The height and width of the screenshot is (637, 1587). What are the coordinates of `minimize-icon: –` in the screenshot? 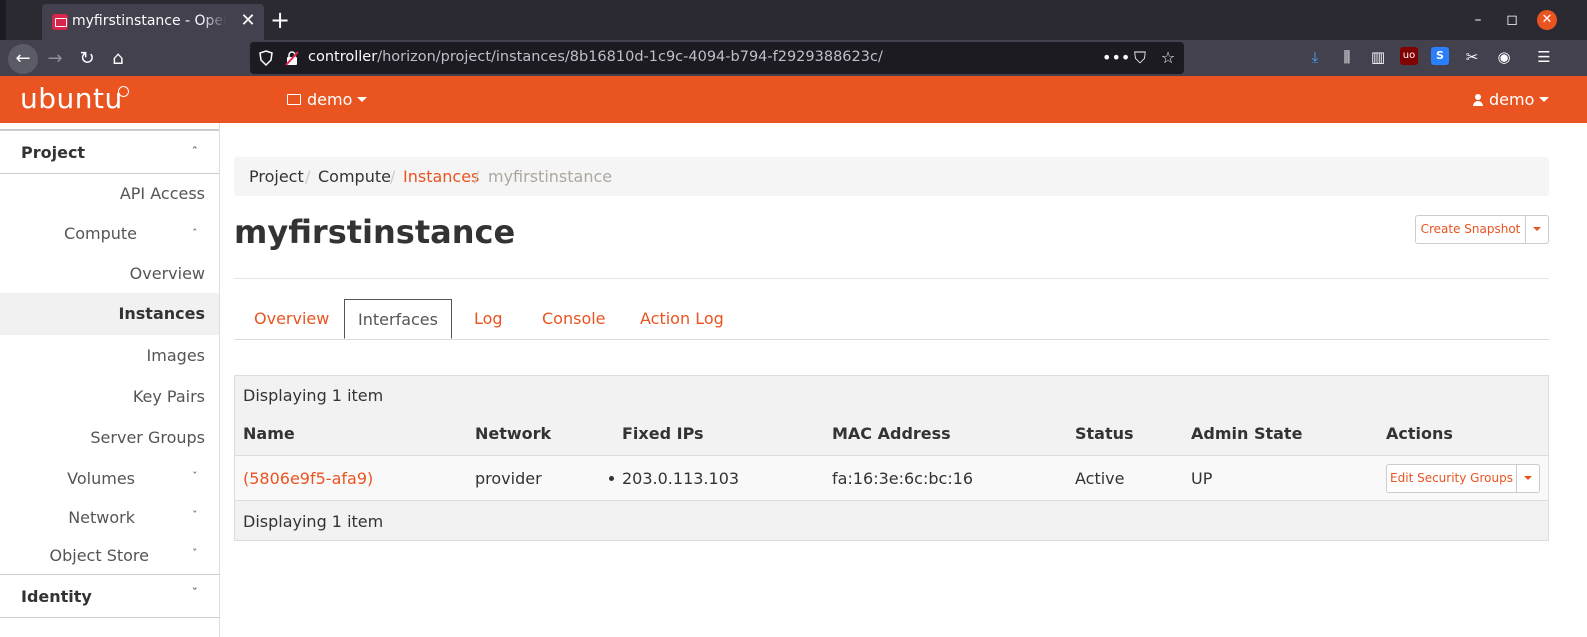 It's located at (1478, 20).